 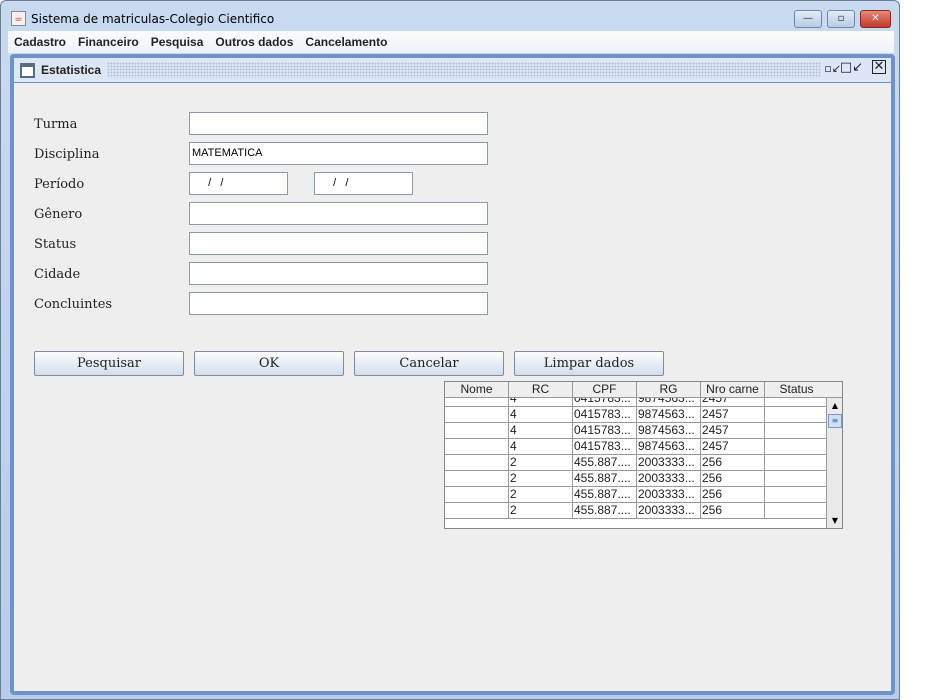 What do you see at coordinates (71, 70) in the screenshot?
I see `internal-frame-title: Estatistica` at bounding box center [71, 70].